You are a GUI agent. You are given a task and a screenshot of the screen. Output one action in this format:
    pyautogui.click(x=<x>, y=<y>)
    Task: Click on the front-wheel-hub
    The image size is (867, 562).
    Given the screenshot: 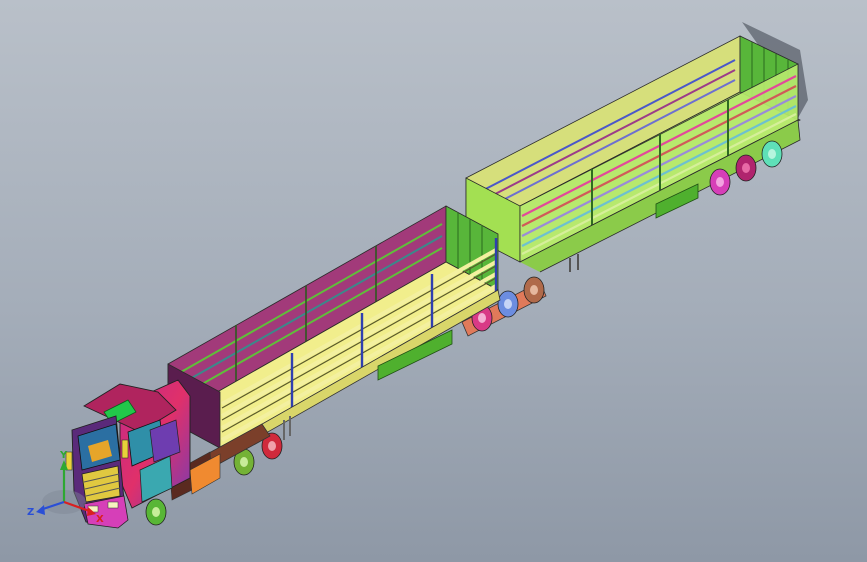 What is the action you would take?
    pyautogui.click(x=156, y=512)
    